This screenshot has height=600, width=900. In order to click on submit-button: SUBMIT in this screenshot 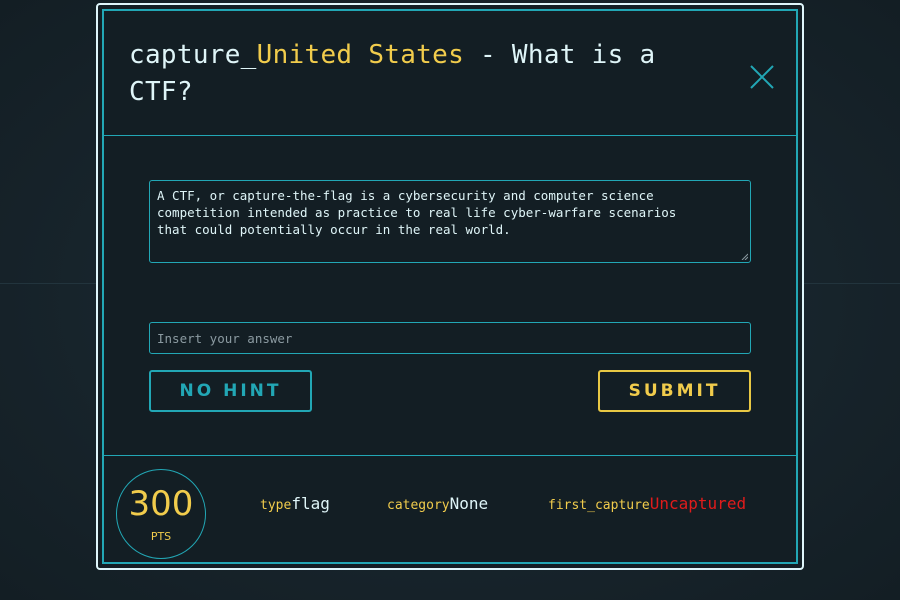, I will do `click(674, 391)`.